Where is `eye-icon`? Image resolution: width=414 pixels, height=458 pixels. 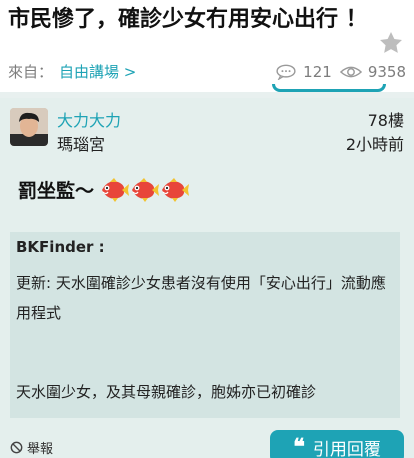
eye-icon is located at coordinates (350, 72).